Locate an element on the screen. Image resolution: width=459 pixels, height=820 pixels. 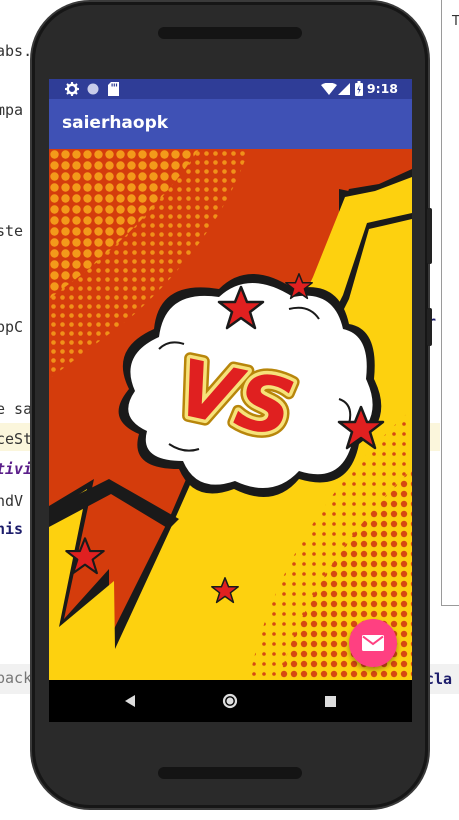
ide-code-line: cla is located at coordinates (439, 679).